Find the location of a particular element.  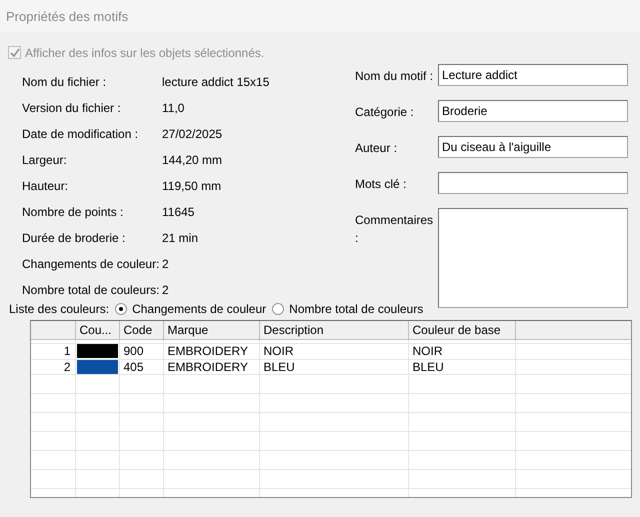

input-field: Broderie is located at coordinates (533, 111).